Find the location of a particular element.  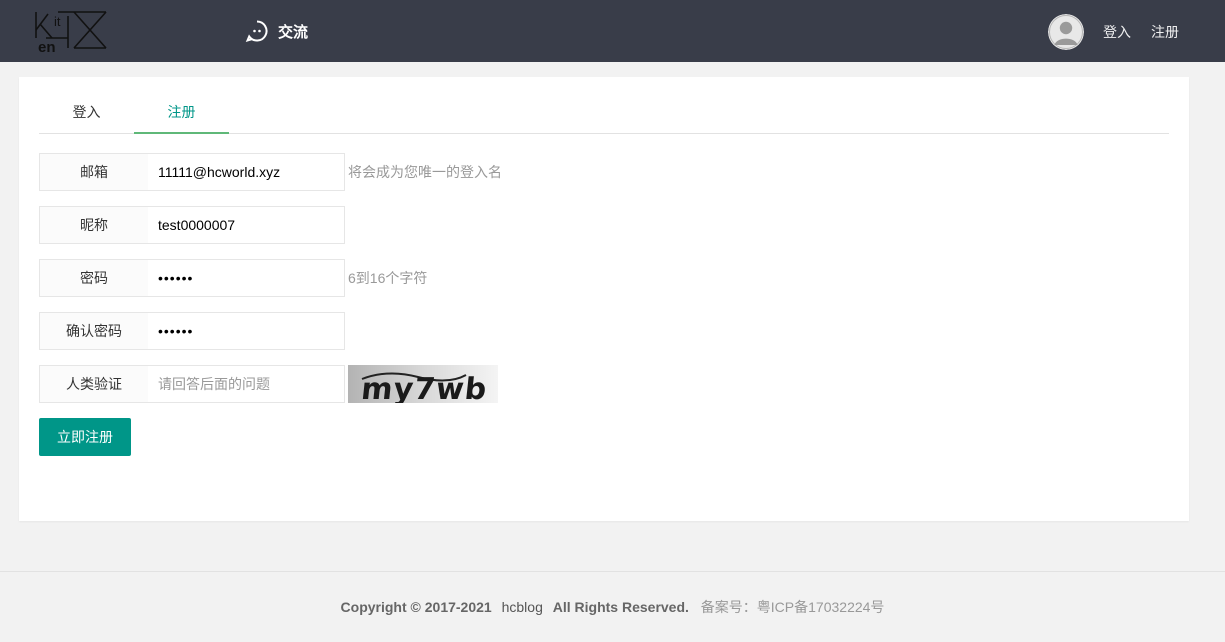

auth-tabs: 登入 注册 is located at coordinates (604, 113).